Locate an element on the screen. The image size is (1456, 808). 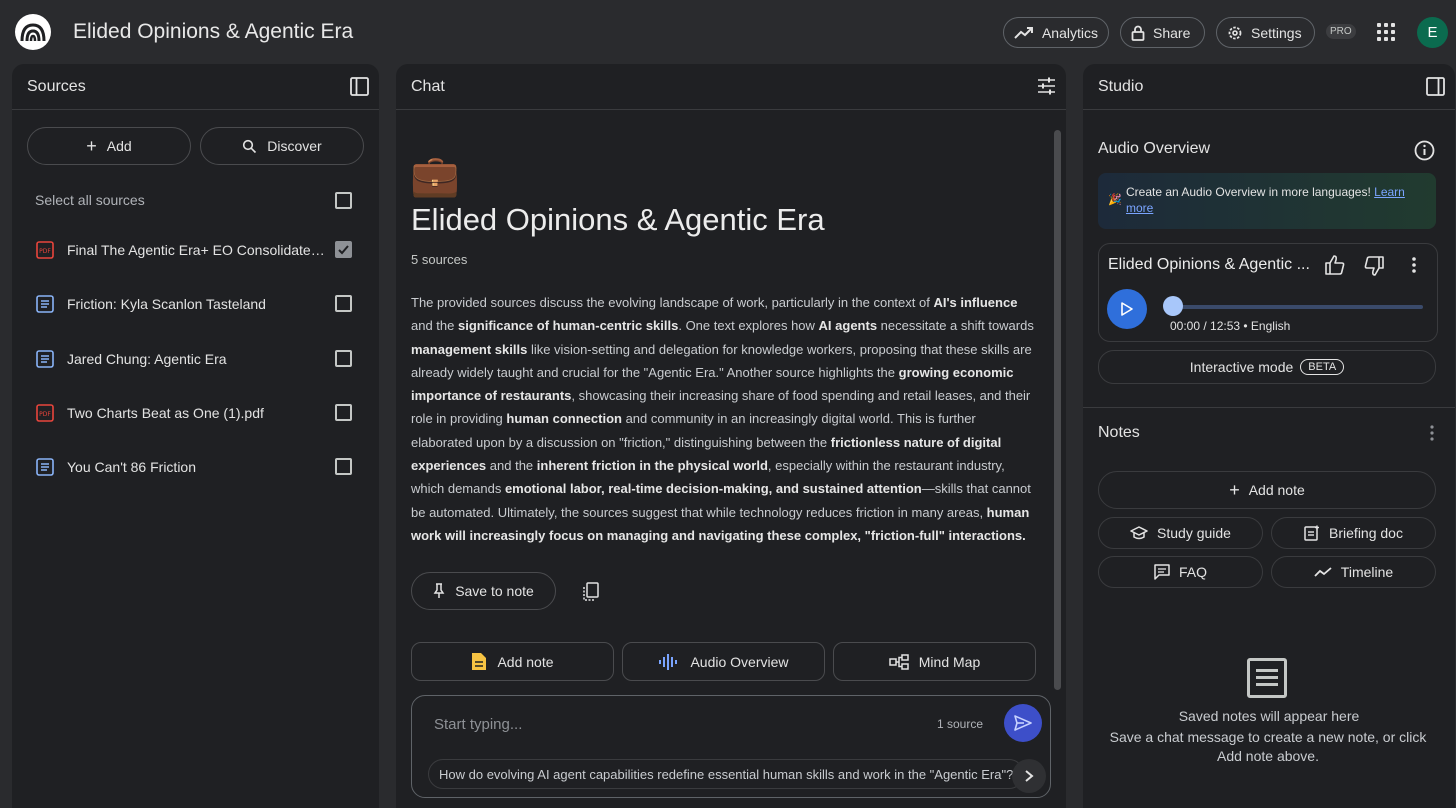
interactive-mode-button: Interactive mode BETA is located at coordinates (1267, 367).